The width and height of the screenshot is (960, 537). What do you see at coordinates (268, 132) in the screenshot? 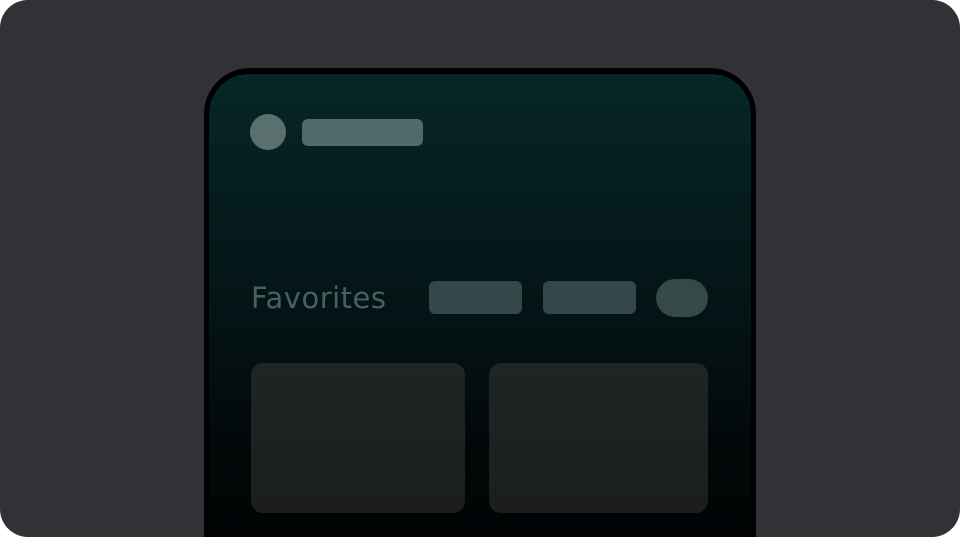
I see `profile-avatar` at bounding box center [268, 132].